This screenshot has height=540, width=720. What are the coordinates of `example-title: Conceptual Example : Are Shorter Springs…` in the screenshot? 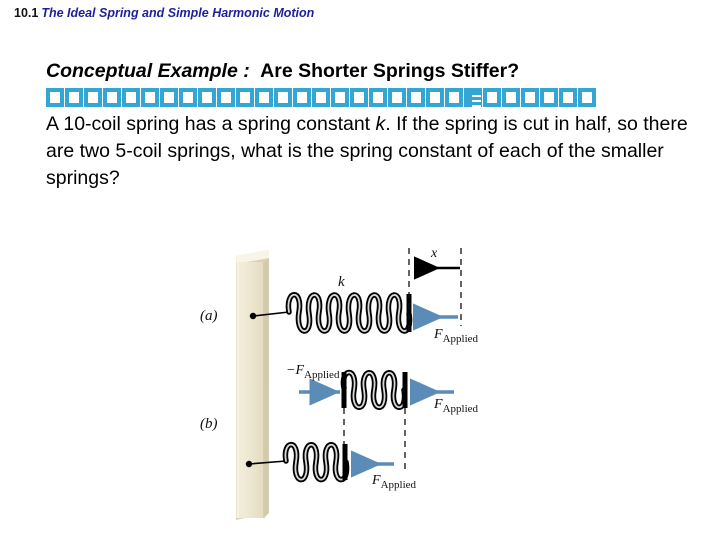 It's located at (380, 71).